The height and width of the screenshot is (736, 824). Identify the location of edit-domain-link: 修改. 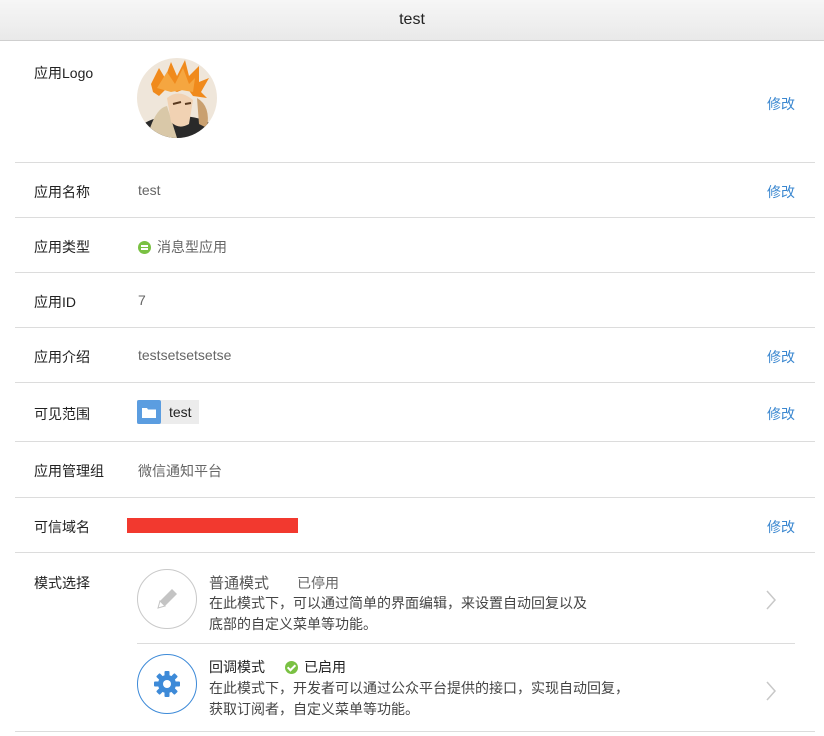
(781, 527).